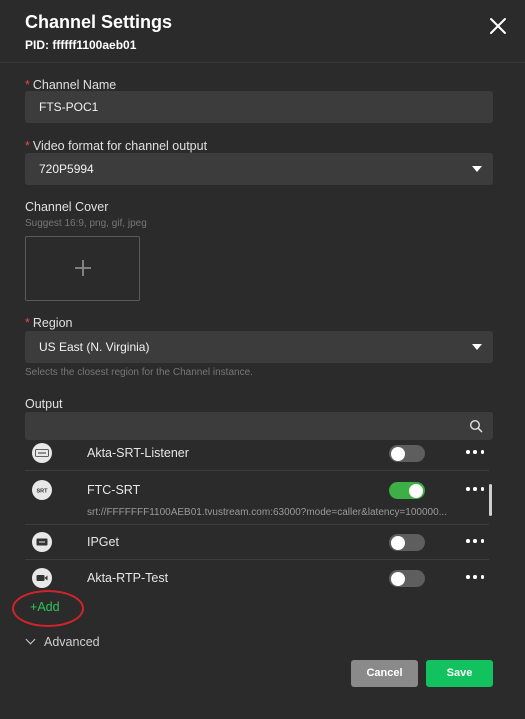 This screenshot has width=525, height=719. I want to click on chevron-down-icon, so click(30, 639).